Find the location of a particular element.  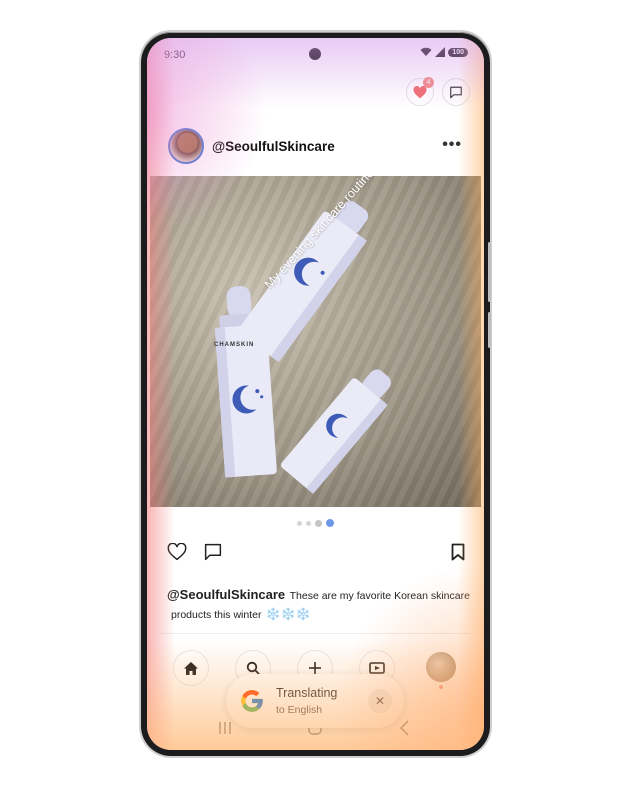

translate-close-button: ✕ is located at coordinates (380, 701).